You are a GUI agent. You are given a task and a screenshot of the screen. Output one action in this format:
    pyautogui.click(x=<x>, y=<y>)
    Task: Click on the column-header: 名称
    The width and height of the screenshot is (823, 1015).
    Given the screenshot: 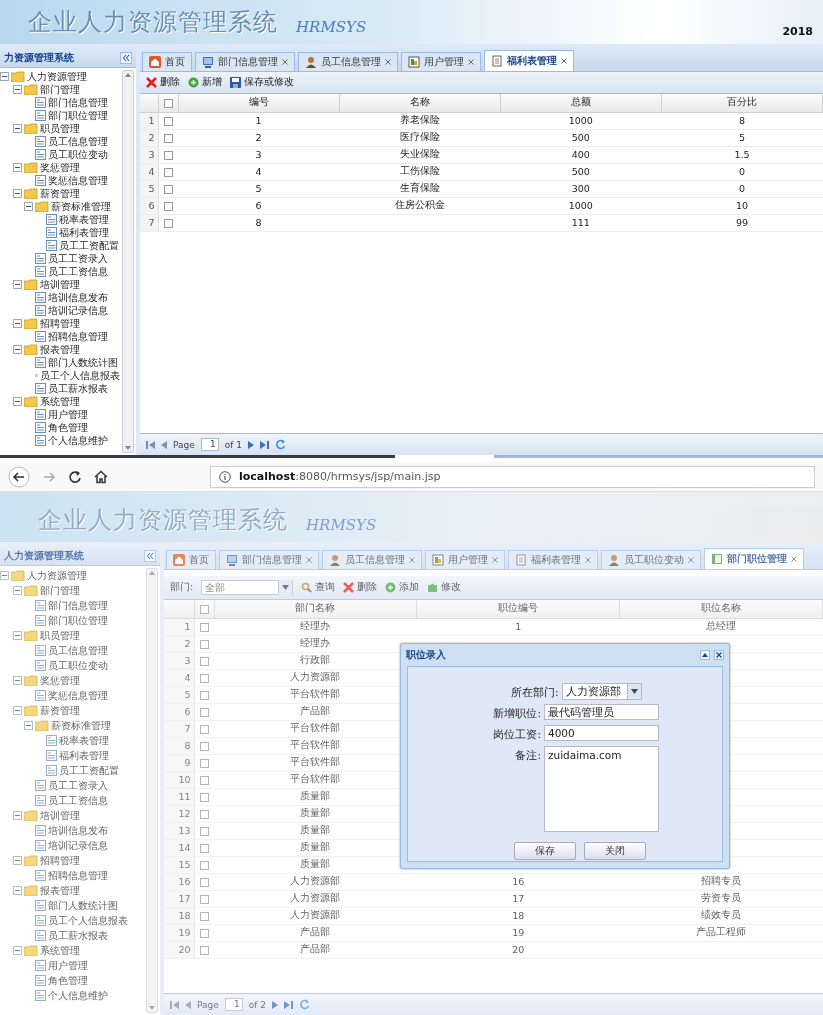 What is the action you would take?
    pyautogui.click(x=420, y=103)
    